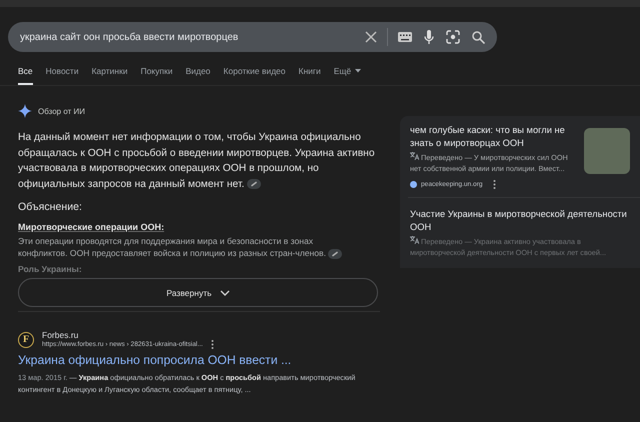 Image resolution: width=640 pixels, height=422 pixels. What do you see at coordinates (254, 75) in the screenshot?
I see `tab: Короткие видео` at bounding box center [254, 75].